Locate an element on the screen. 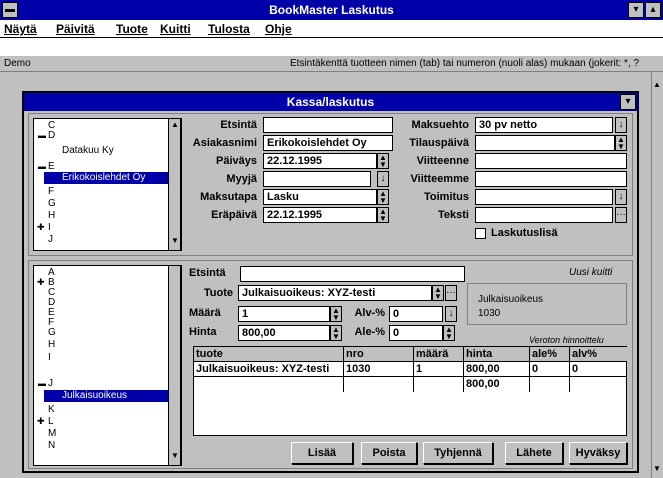 This screenshot has height=478, width=663. system-menu-icon: ▬ is located at coordinates (10, 10).